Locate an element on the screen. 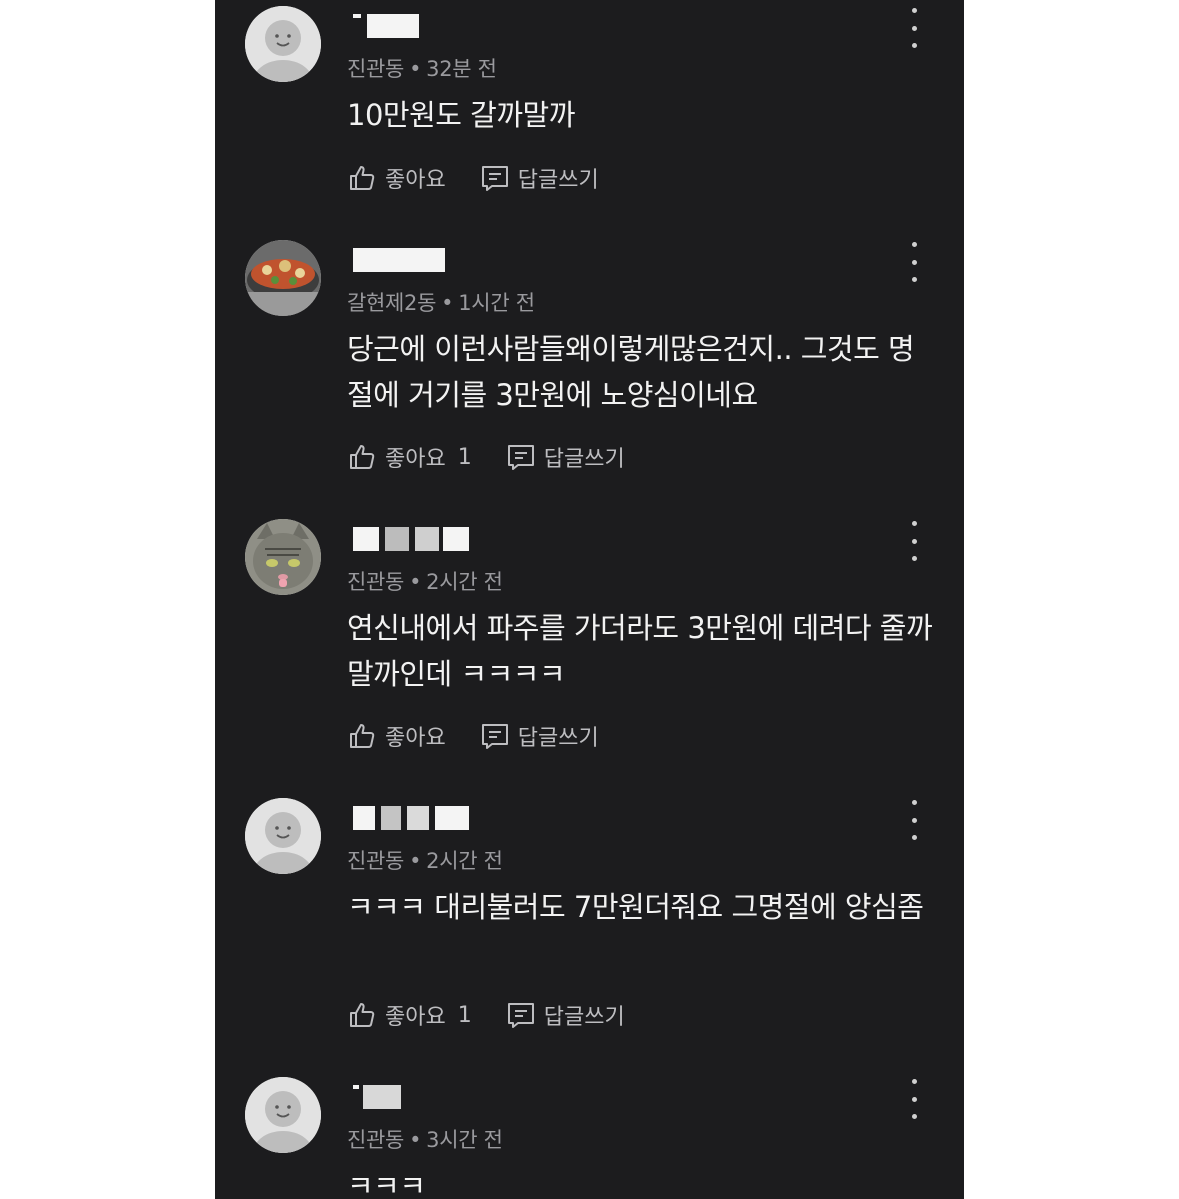 The image size is (1179, 1199). comment-meta: 갈현제2동 • 1시간 전 is located at coordinates (441, 303).